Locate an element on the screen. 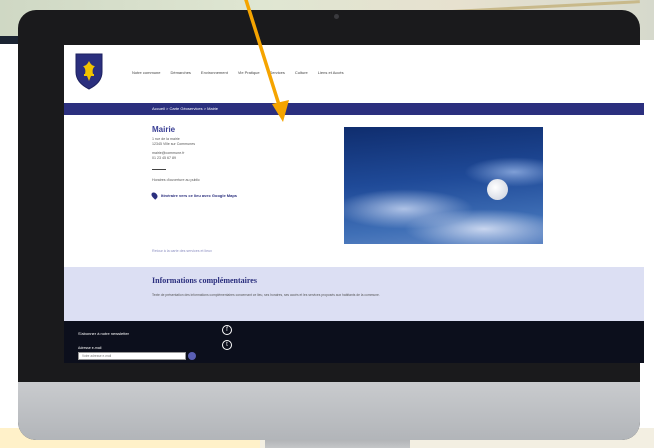  map-pin-icon is located at coordinates (154, 195).